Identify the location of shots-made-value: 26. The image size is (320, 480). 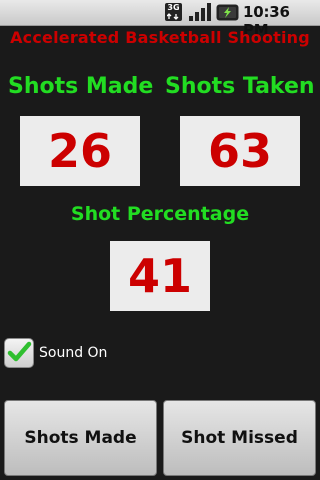
(80, 151).